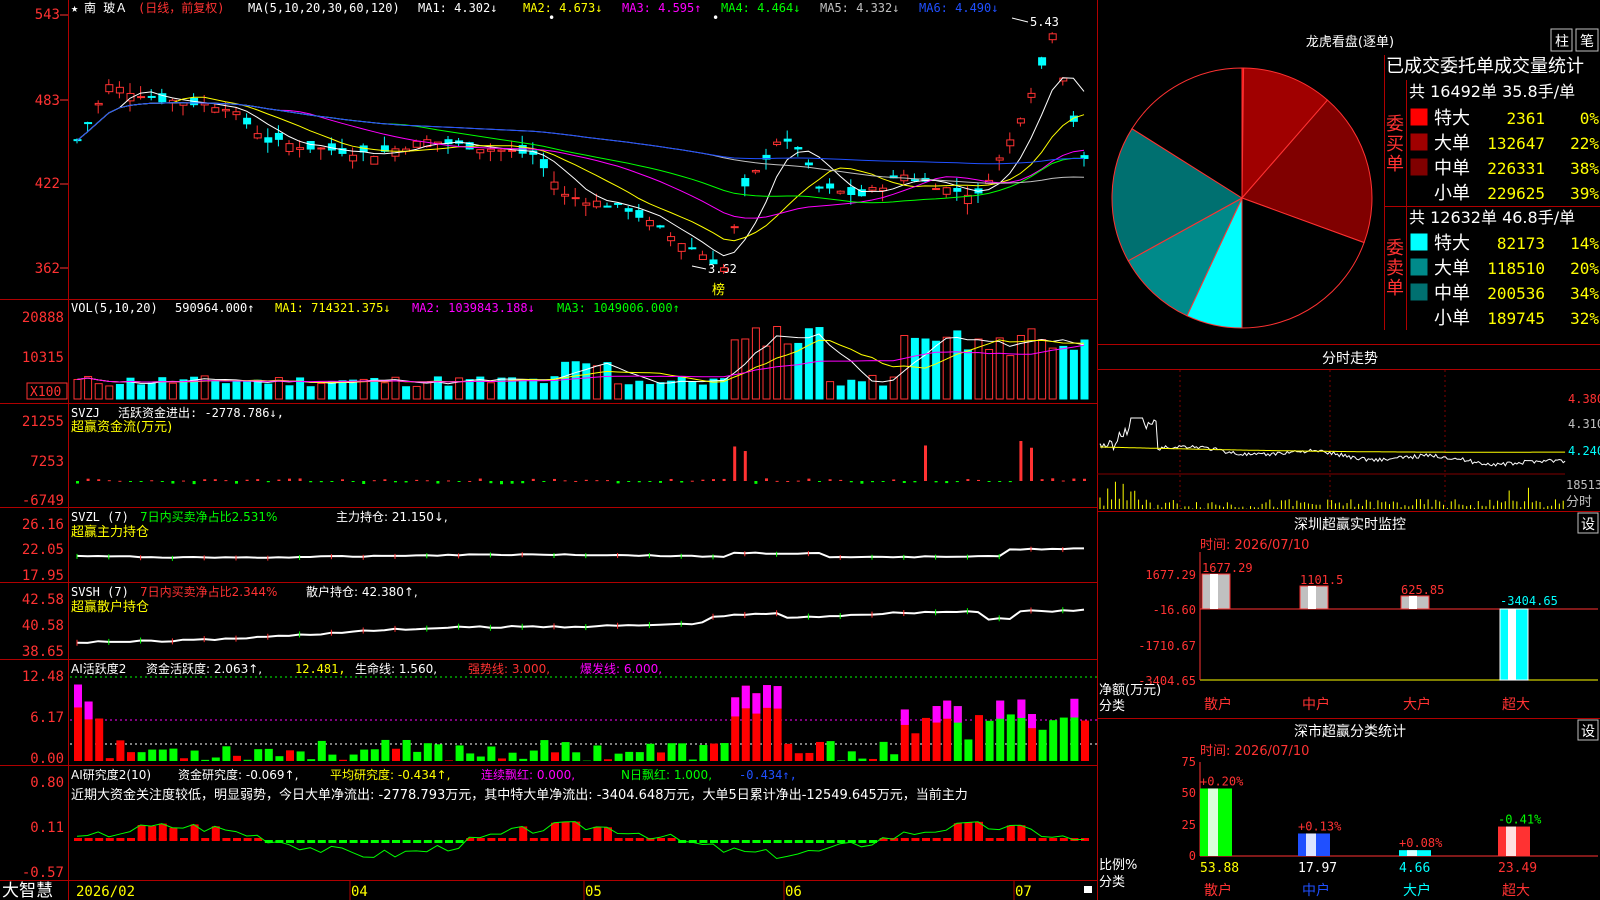 The width and height of the screenshot is (1600, 900). Describe the element at coordinates (1242, 198) in the screenshot. I see `lhb-pie-chart` at that location.